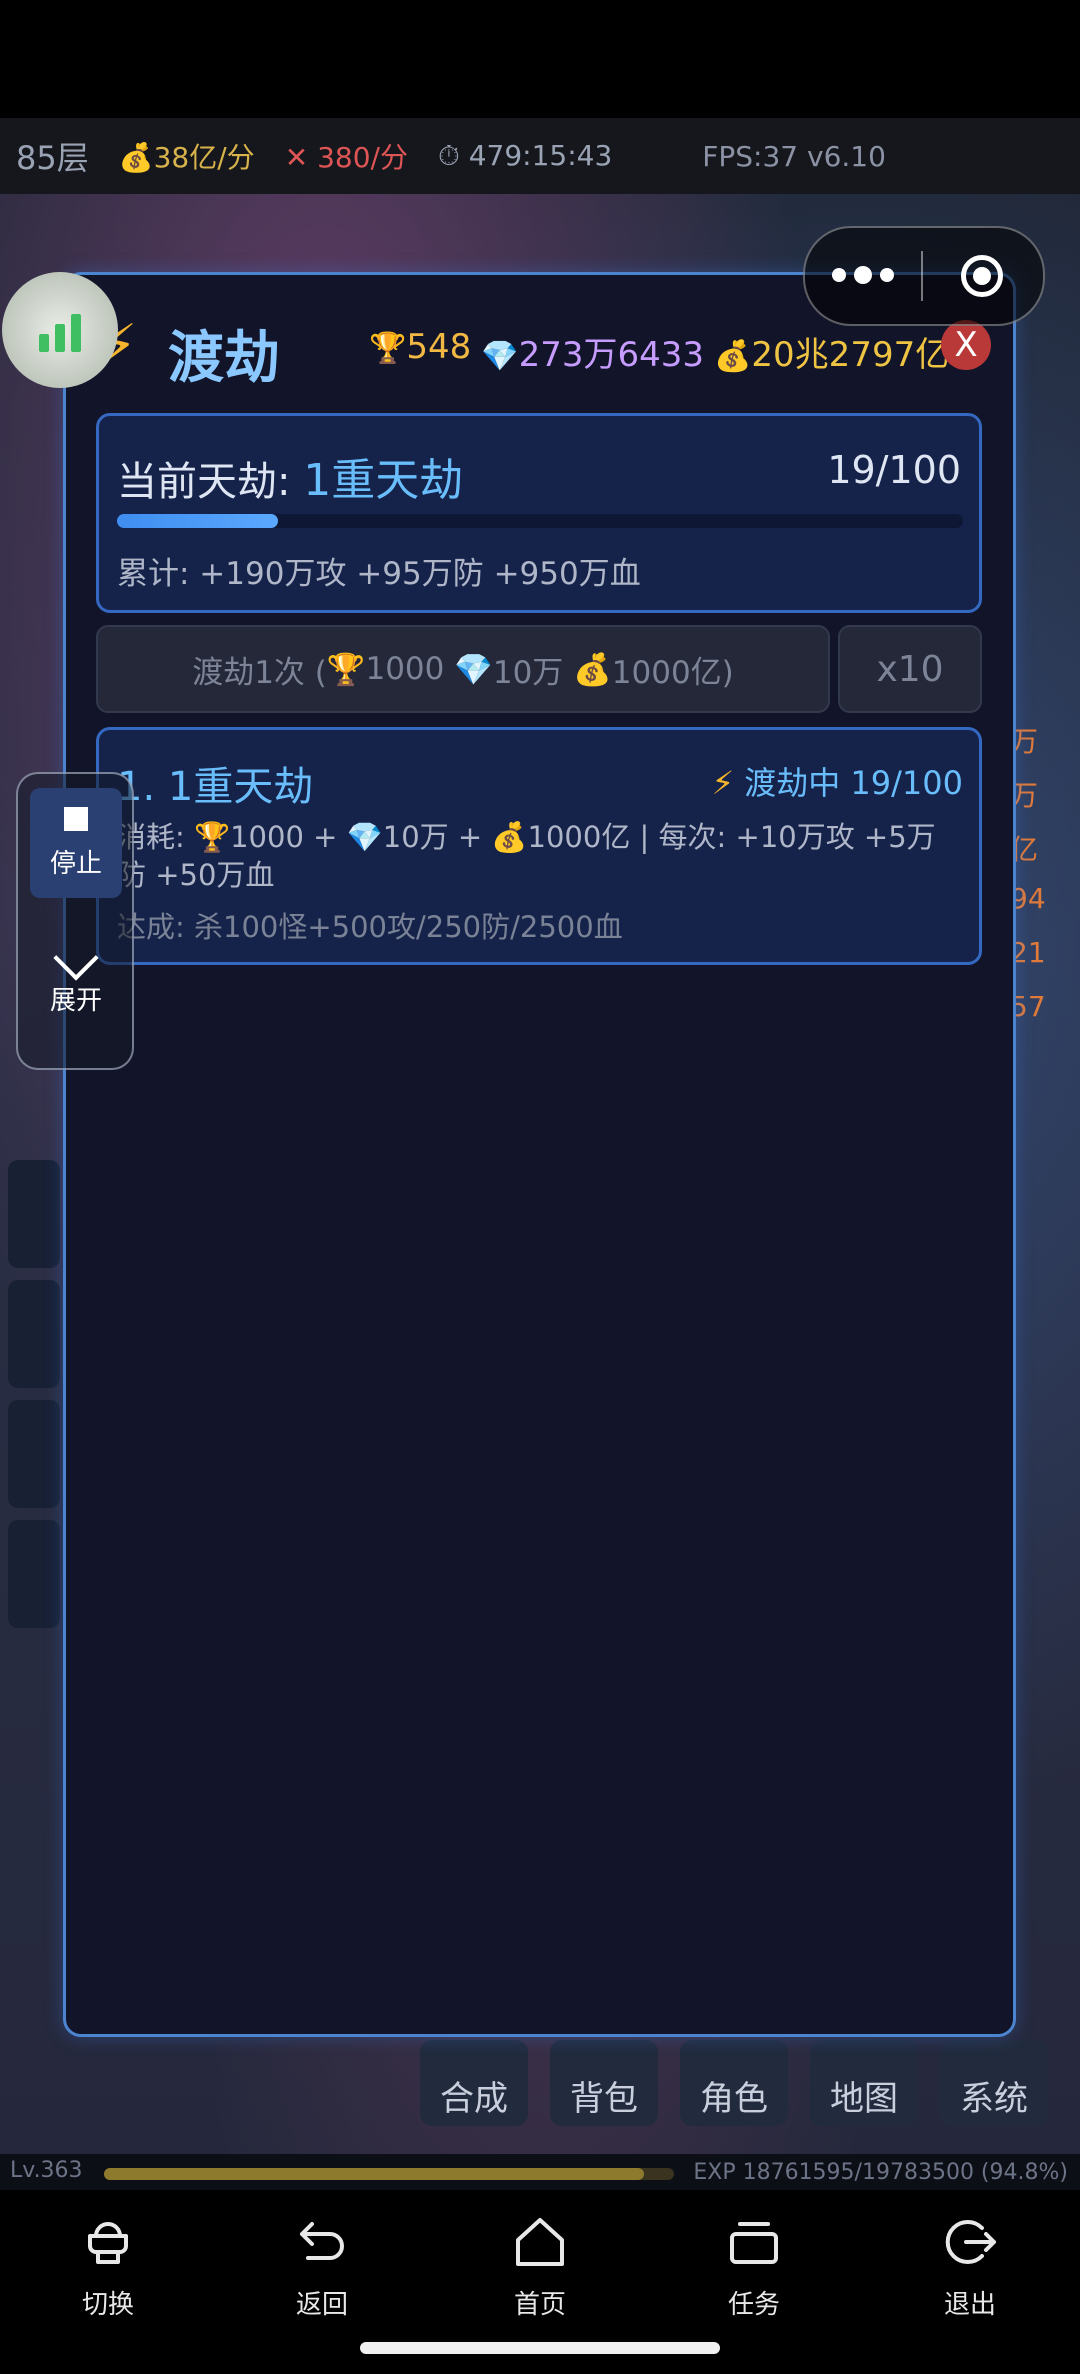 The width and height of the screenshot is (1080, 2374). I want to click on lightning-icon: ⚡, so click(723, 783).